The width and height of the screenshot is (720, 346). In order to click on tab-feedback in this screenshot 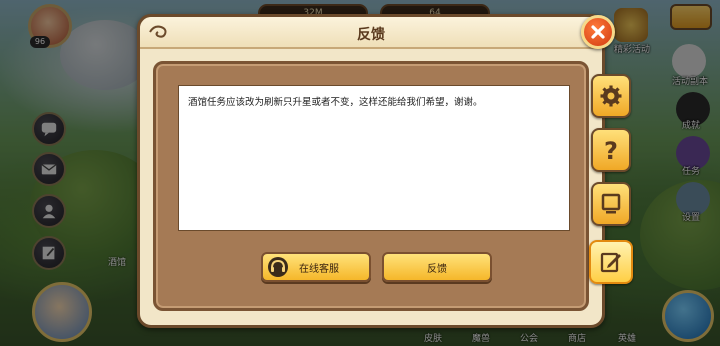, I will do `click(611, 262)`.